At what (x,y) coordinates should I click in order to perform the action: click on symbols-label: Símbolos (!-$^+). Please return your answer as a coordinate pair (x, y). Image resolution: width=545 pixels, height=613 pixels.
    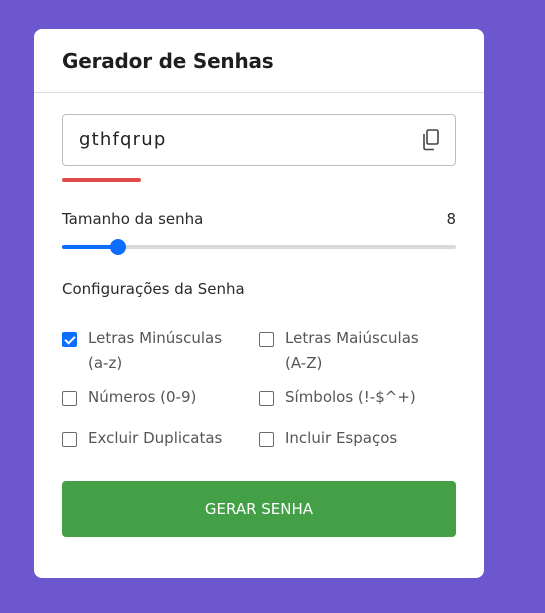
    Looking at the image, I should click on (350, 397).